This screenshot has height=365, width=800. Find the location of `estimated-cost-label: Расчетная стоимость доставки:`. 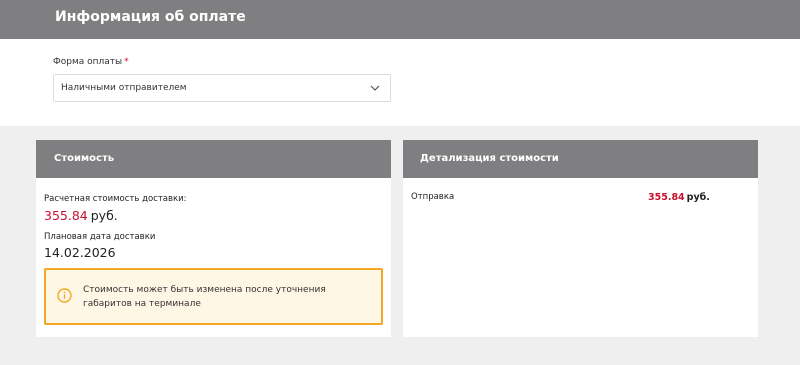

estimated-cost-label: Расчетная стоимость доставки: is located at coordinates (115, 199).